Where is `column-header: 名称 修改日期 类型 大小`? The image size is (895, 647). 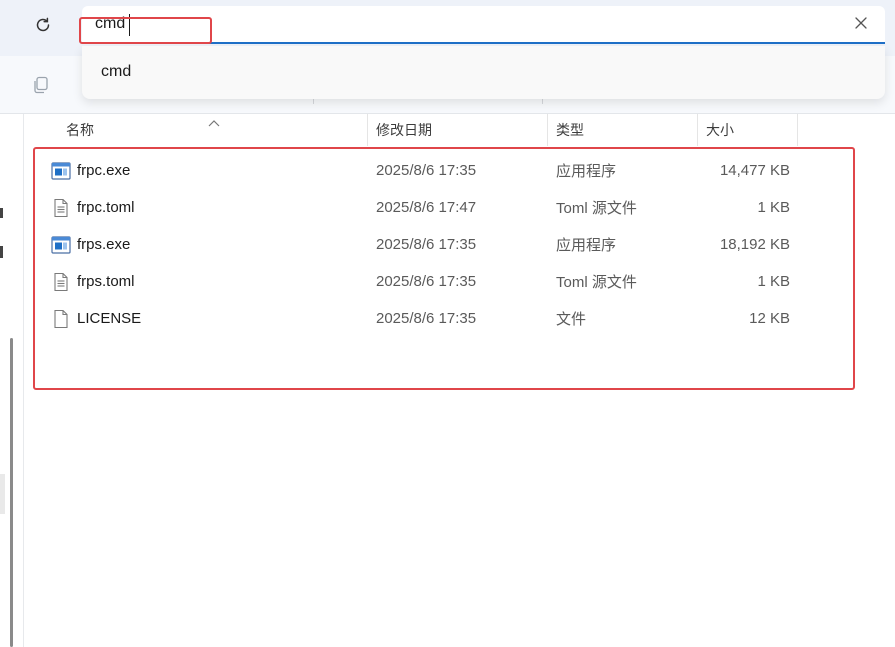
column-header: 名称 修改日期 类型 大小 is located at coordinates (459, 130).